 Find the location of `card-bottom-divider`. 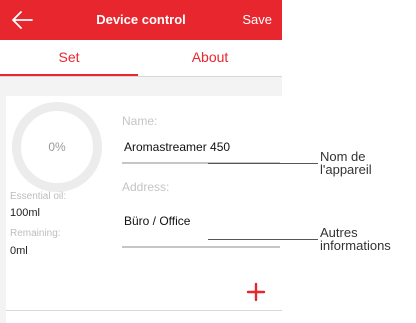

card-bottom-divider is located at coordinates (144, 310).